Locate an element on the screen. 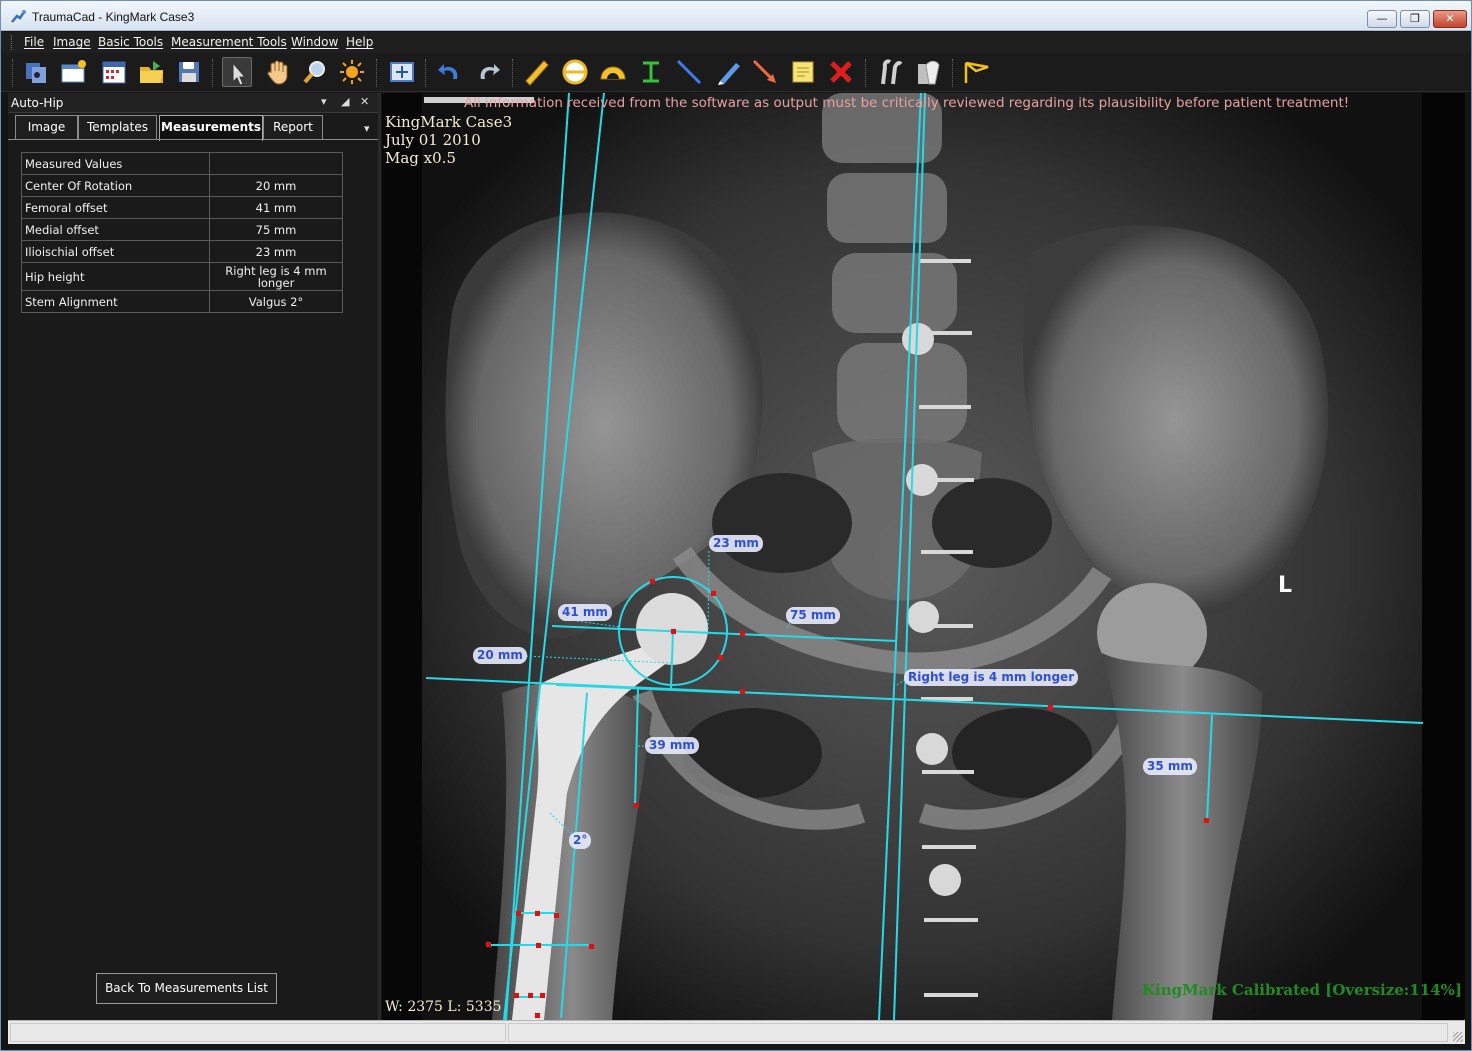 The width and height of the screenshot is (1472, 1051). chevron-down-icon: ▾ is located at coordinates (324, 101).